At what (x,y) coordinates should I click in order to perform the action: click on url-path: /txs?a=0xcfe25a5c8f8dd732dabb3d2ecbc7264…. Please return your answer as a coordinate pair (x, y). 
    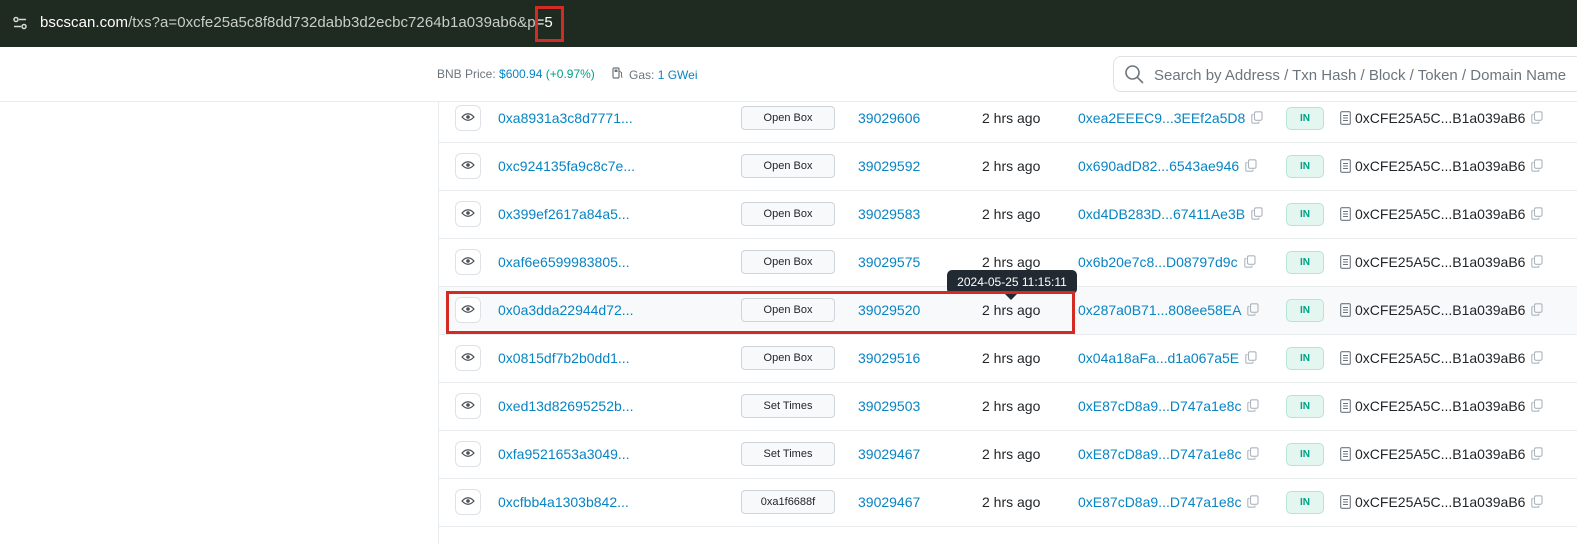
    Looking at the image, I should click on (332, 22).